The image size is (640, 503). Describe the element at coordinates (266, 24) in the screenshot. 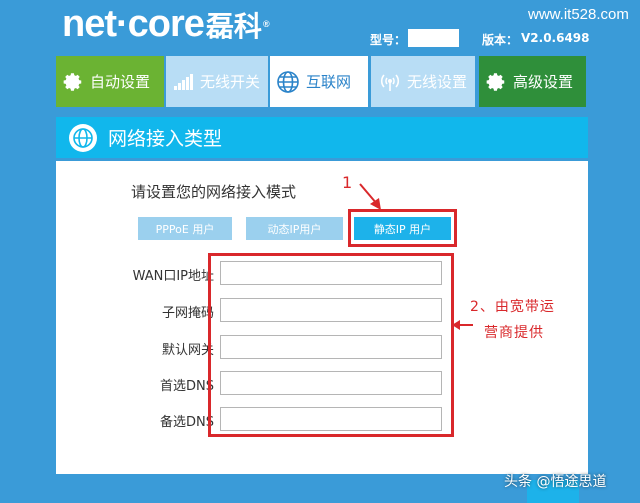

I see `logo-reg: ®` at that location.